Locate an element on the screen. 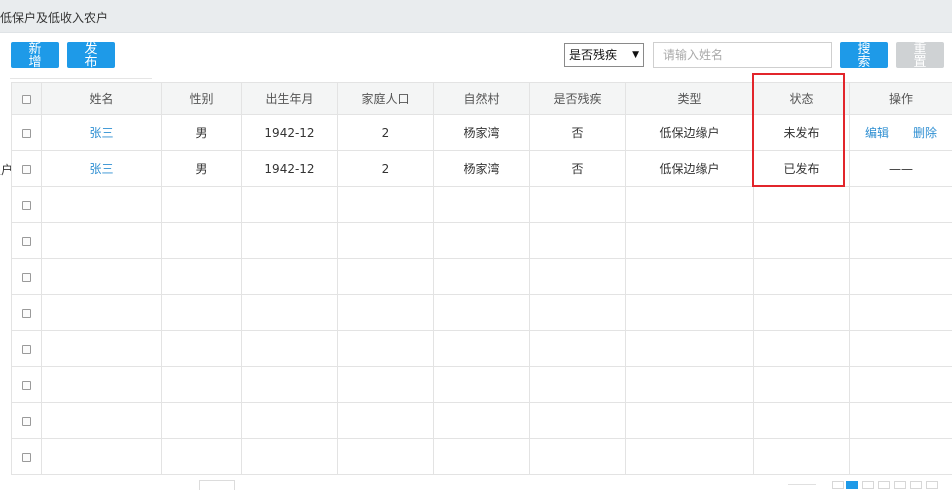 This screenshot has height=490, width=952. disabled-select: 是否残疾 ▼ is located at coordinates (604, 55).